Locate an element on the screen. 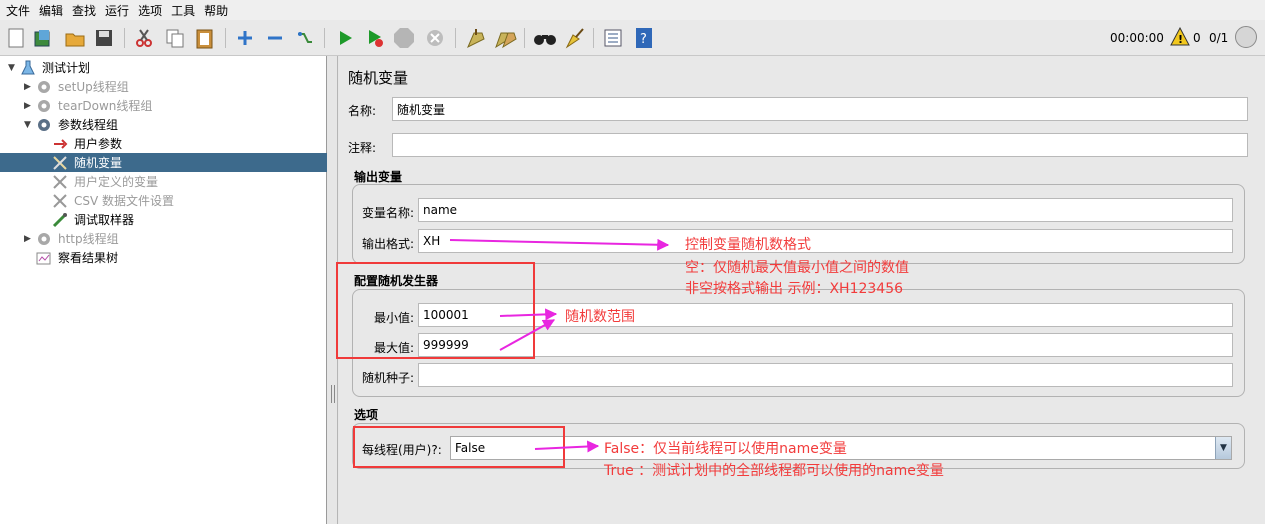 The width and height of the screenshot is (1265, 524). warning-icon: ! is located at coordinates (1180, 37).